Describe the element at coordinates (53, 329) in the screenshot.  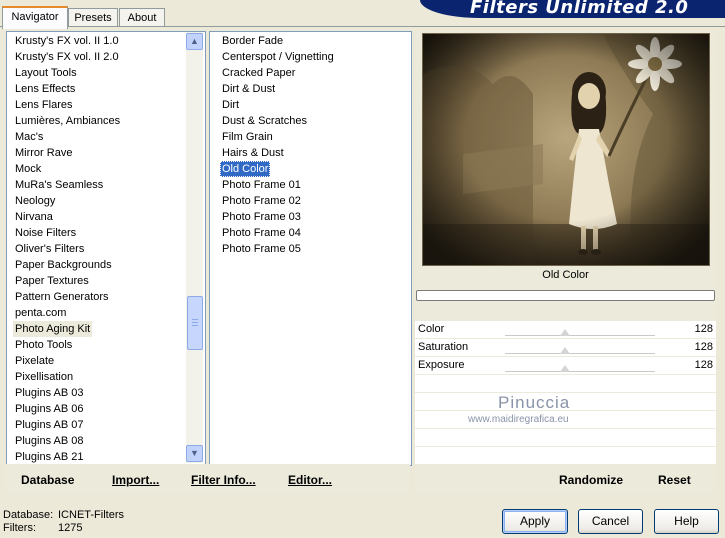
I see `category-item: Photo Aging Kit` at that location.